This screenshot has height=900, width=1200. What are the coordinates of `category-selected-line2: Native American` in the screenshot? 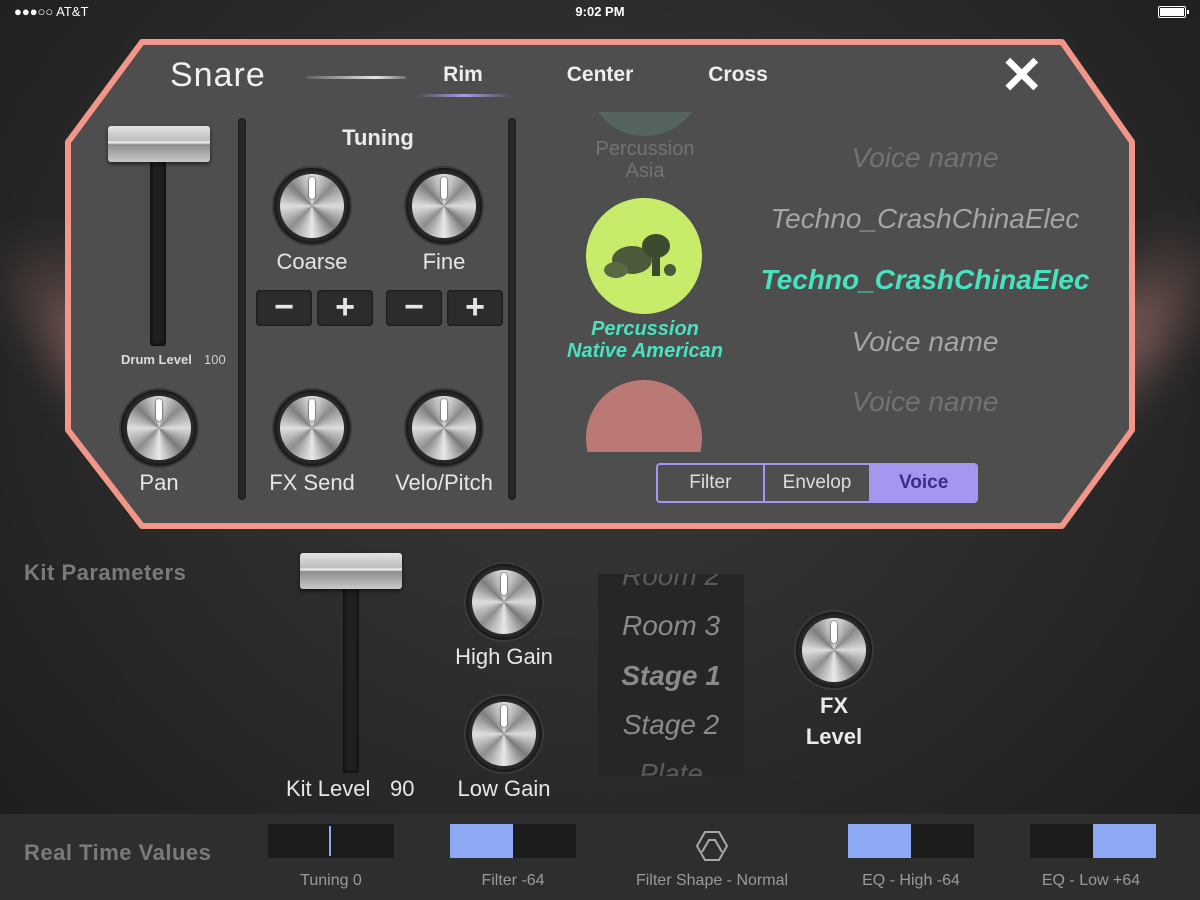 It's located at (645, 351).